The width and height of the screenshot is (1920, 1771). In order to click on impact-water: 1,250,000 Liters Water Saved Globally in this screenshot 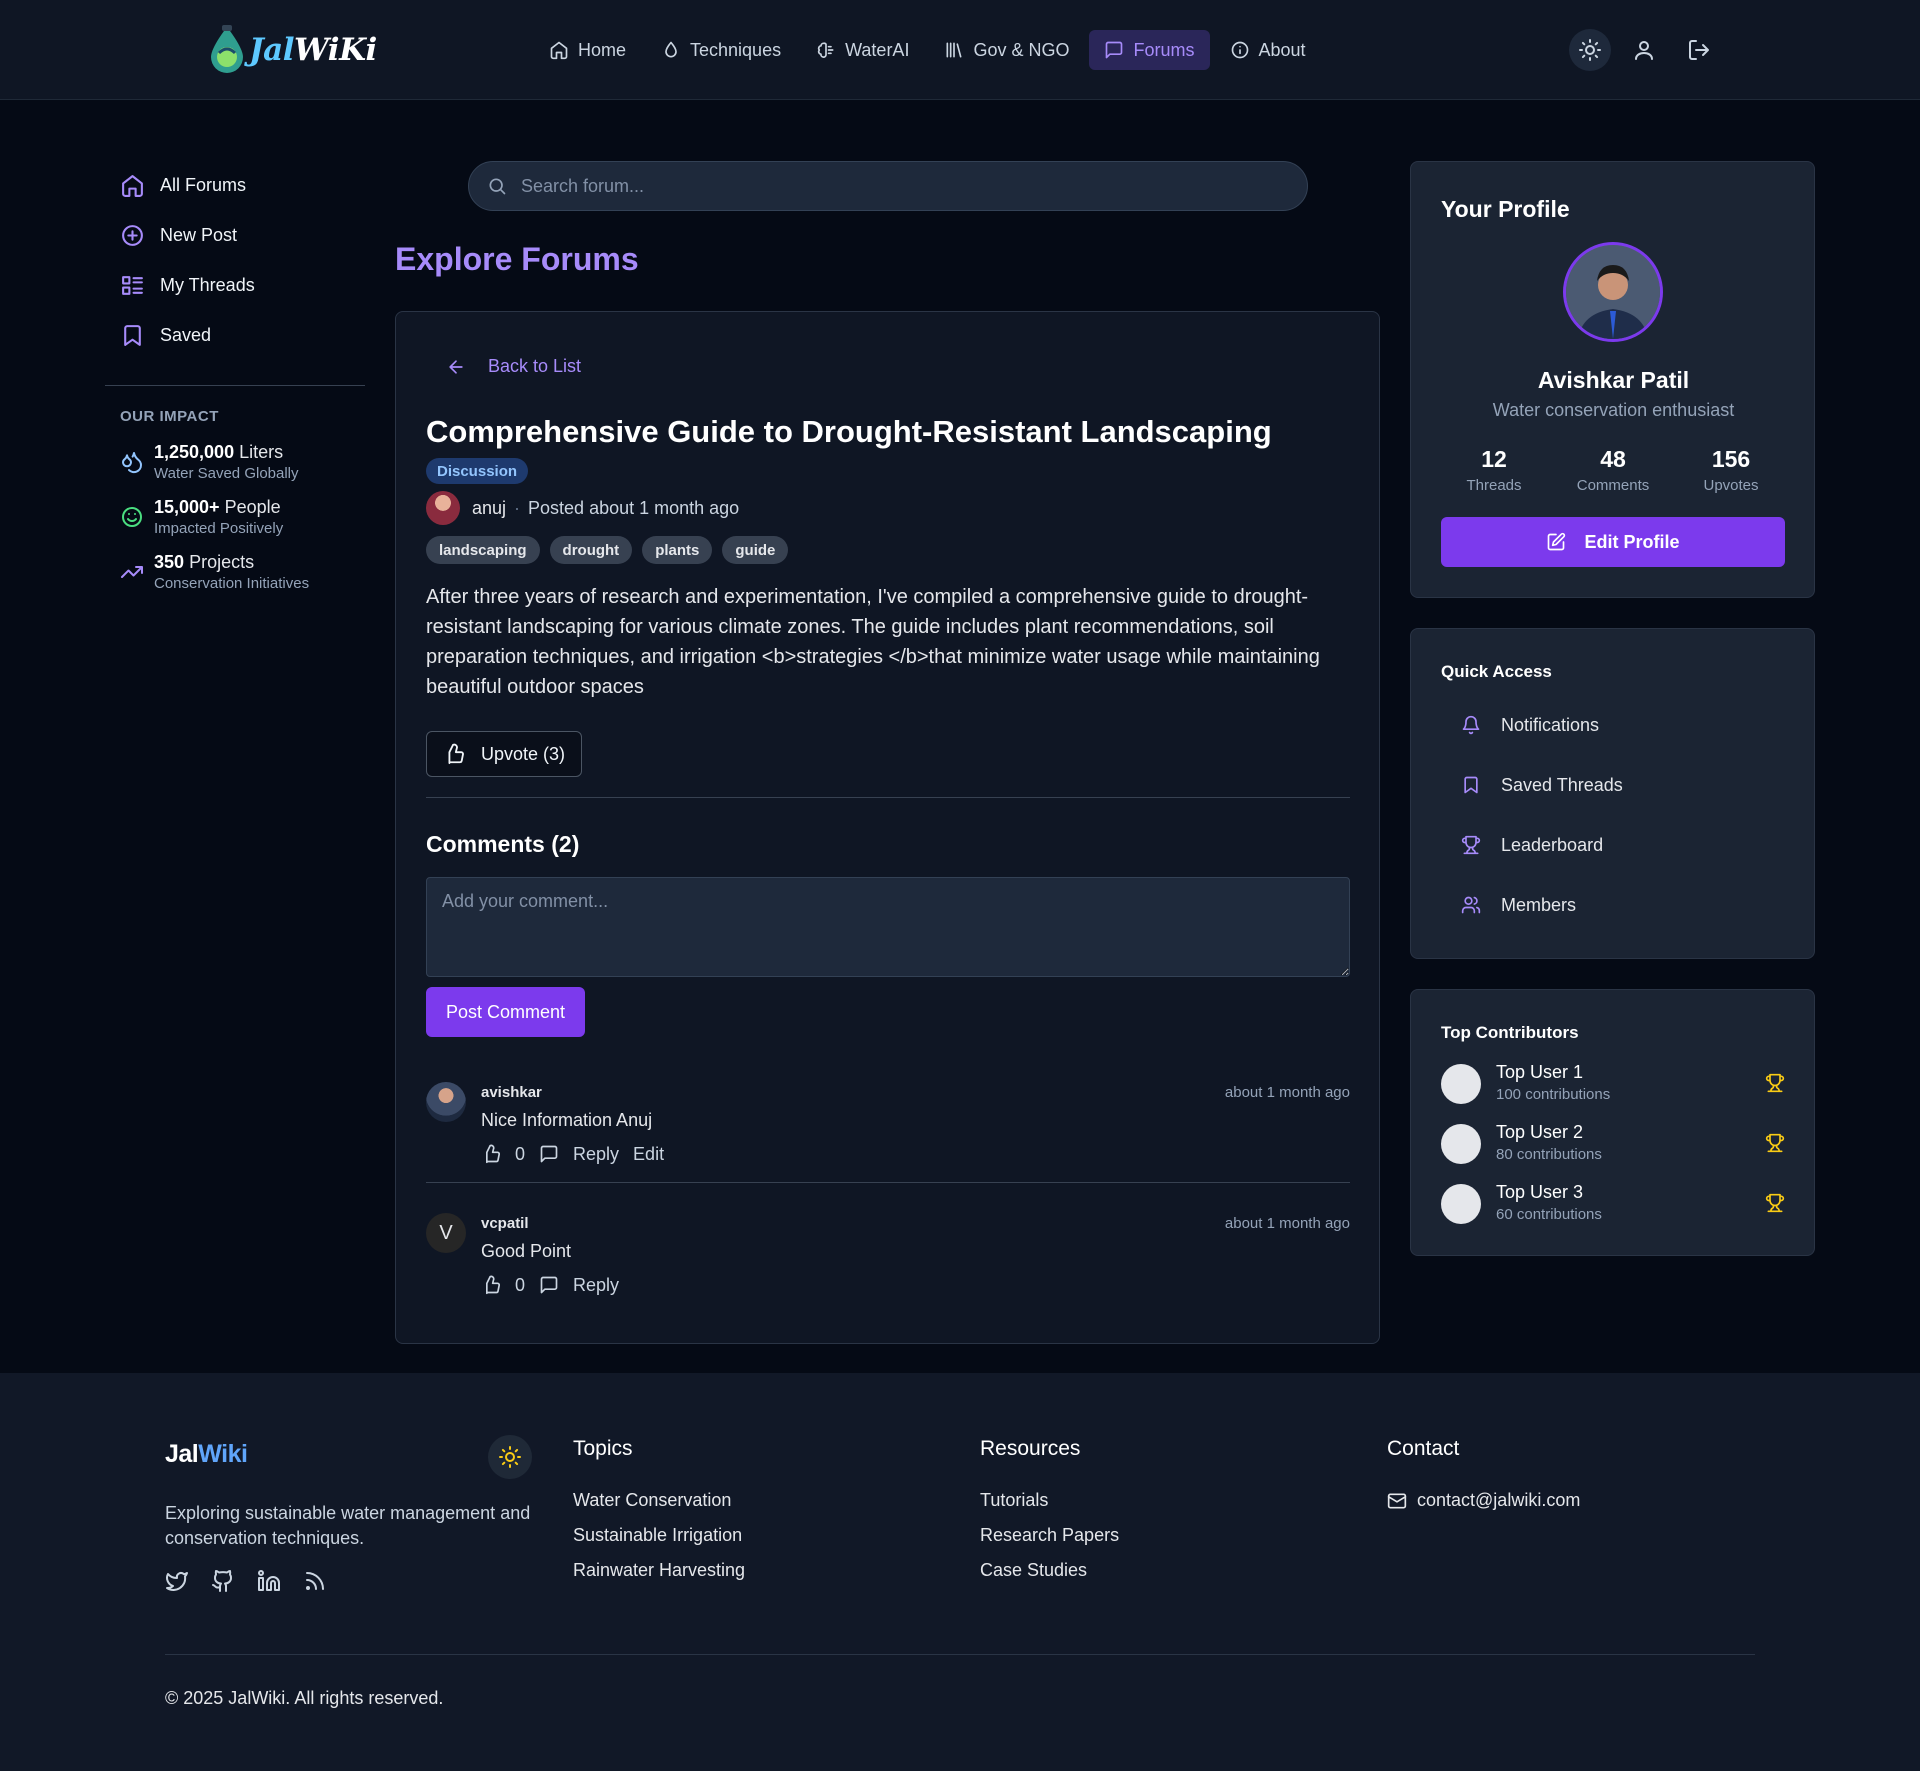, I will do `click(245, 462)`.